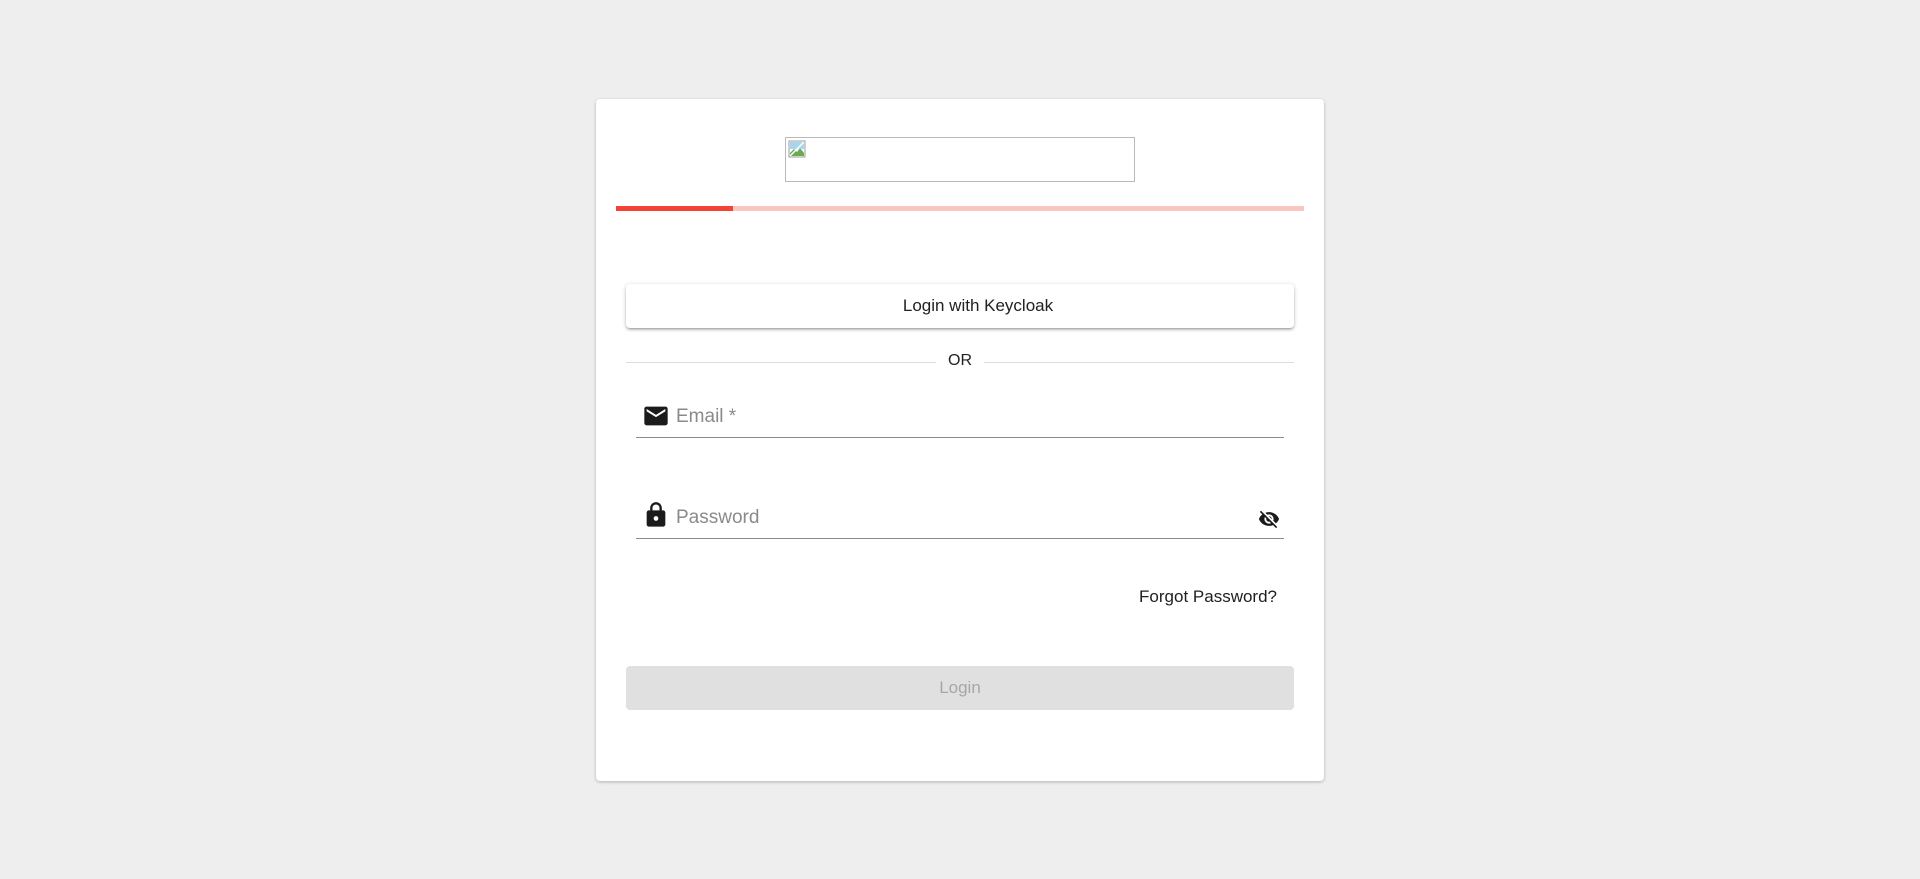 The width and height of the screenshot is (1920, 879). What do you see at coordinates (956, 518) in the screenshot?
I see `password-input` at bounding box center [956, 518].